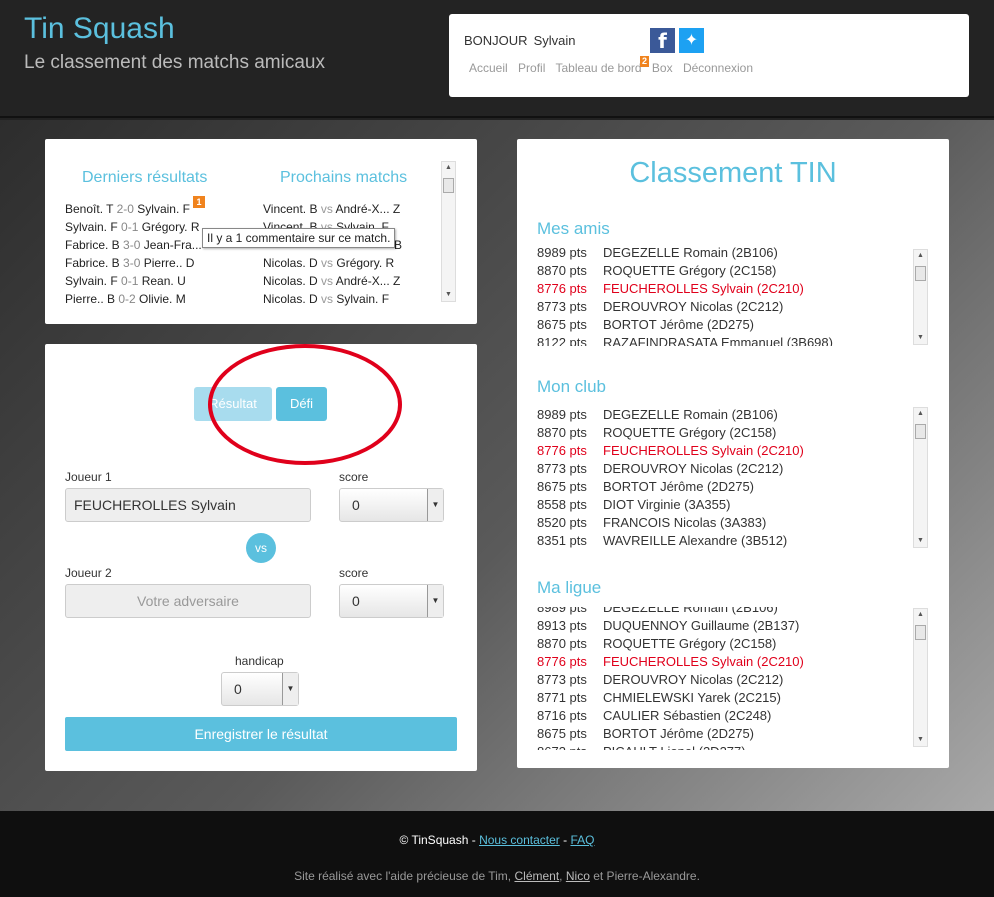 Image resolution: width=994 pixels, height=897 pixels. Describe the element at coordinates (724, 340) in the screenshot. I see `ranking-row: 8122 pts RAZAFINDRASATA Emmanuel (3B698)` at that location.